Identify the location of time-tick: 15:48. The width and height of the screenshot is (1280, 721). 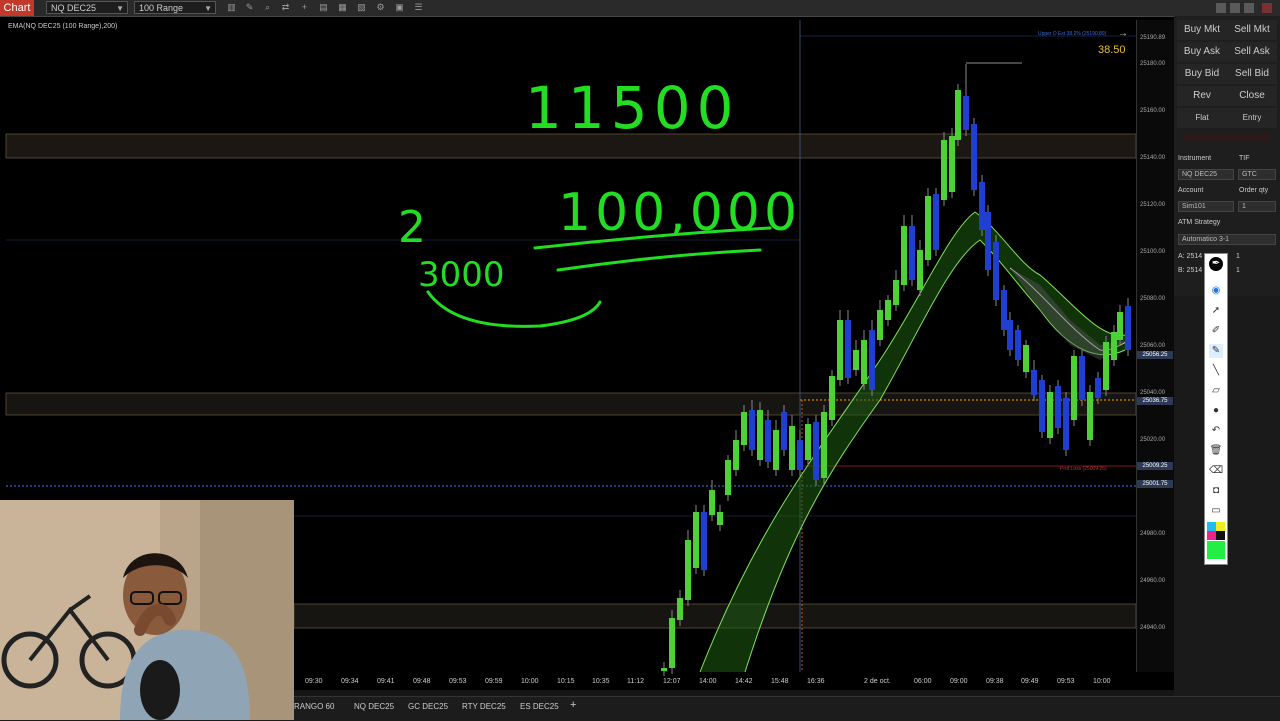
(780, 681).